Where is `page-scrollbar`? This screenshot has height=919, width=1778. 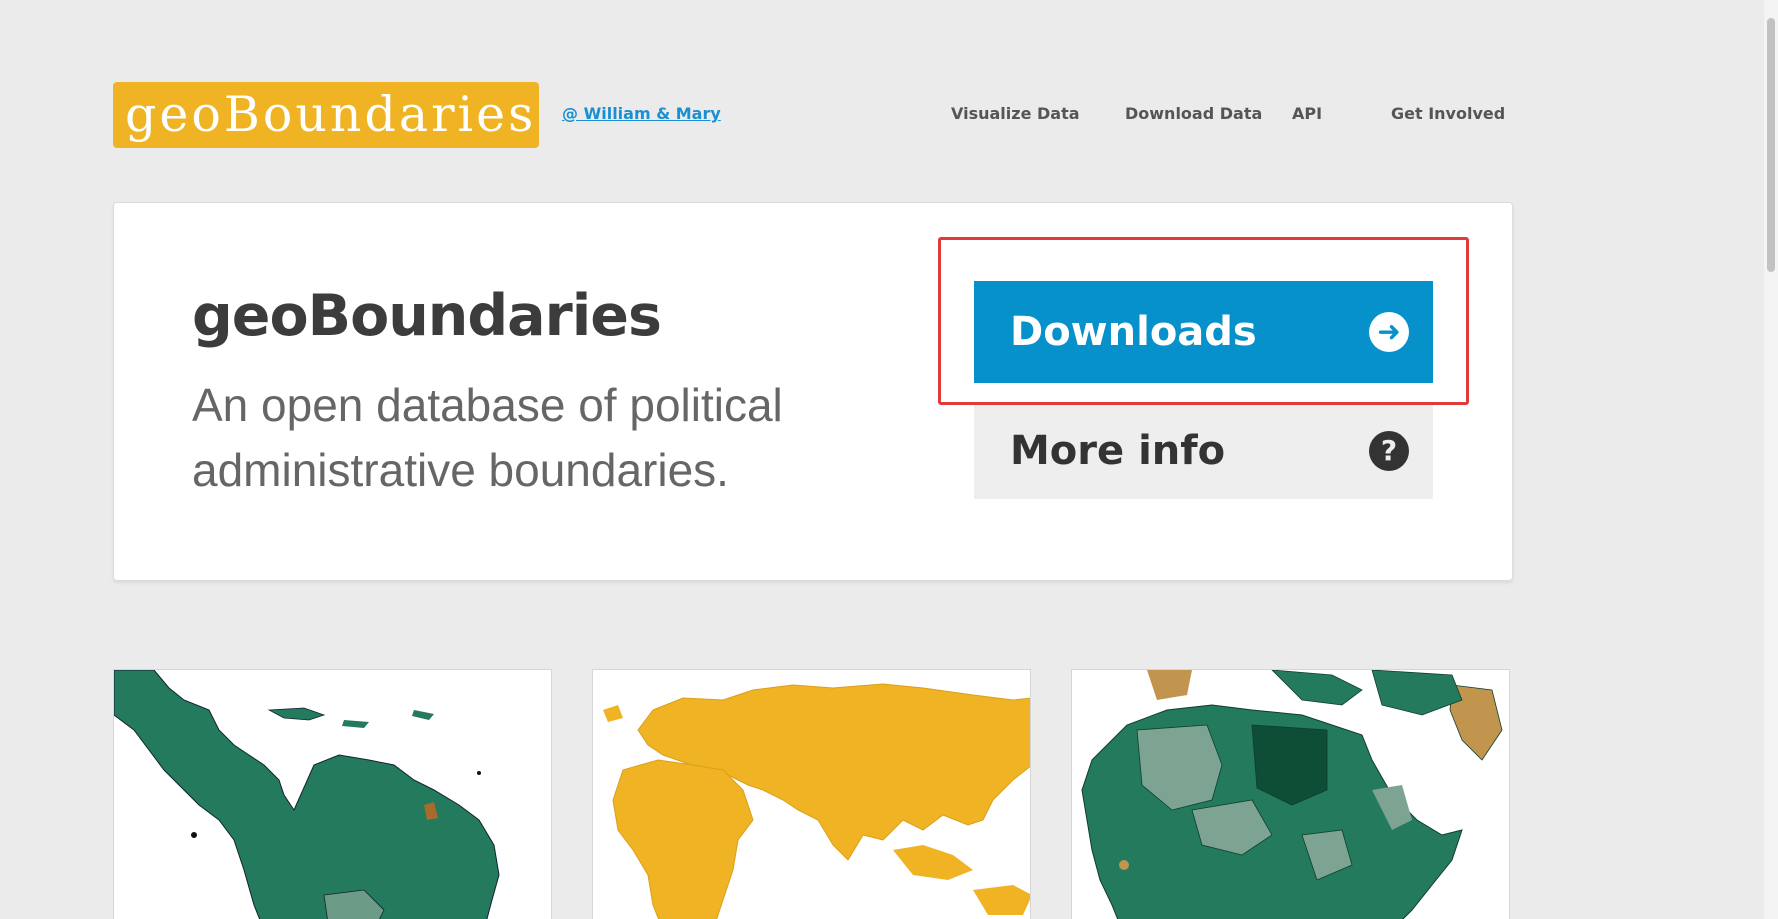 page-scrollbar is located at coordinates (1771, 459).